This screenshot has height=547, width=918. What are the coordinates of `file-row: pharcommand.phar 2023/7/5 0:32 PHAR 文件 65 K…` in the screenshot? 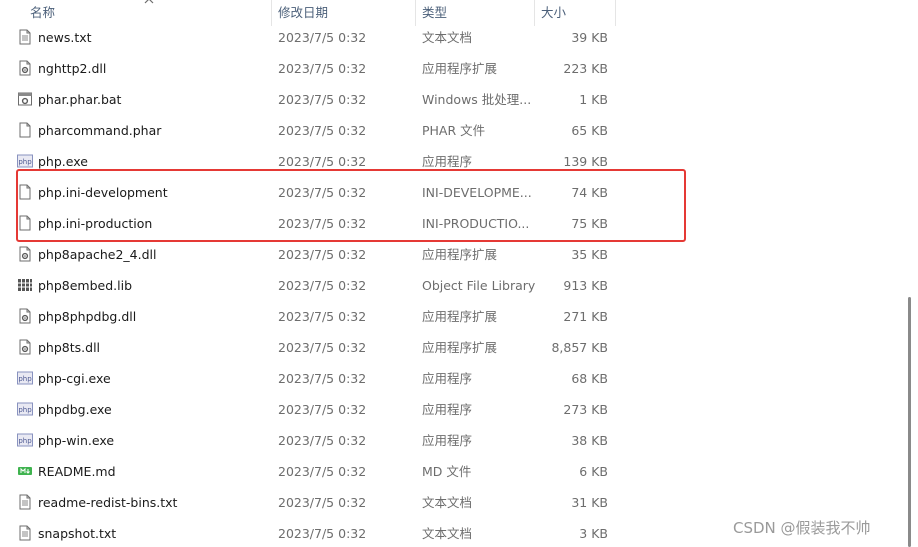 It's located at (310, 130).